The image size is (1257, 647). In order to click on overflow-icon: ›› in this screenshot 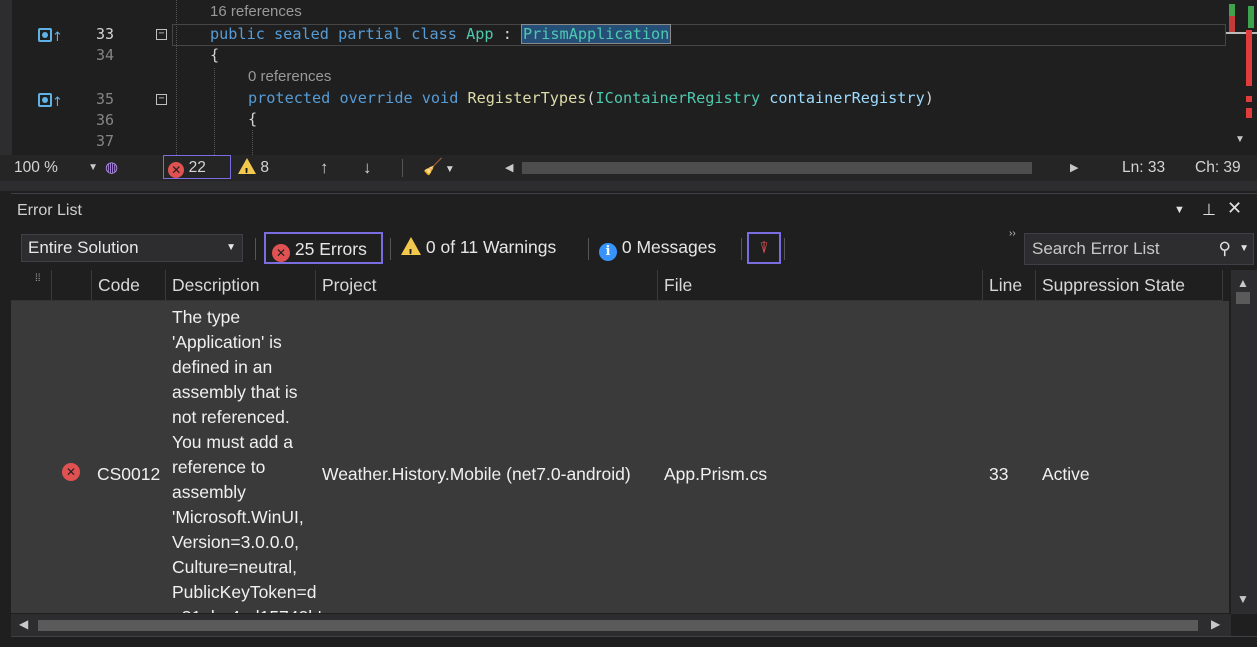, I will do `click(1012, 233)`.